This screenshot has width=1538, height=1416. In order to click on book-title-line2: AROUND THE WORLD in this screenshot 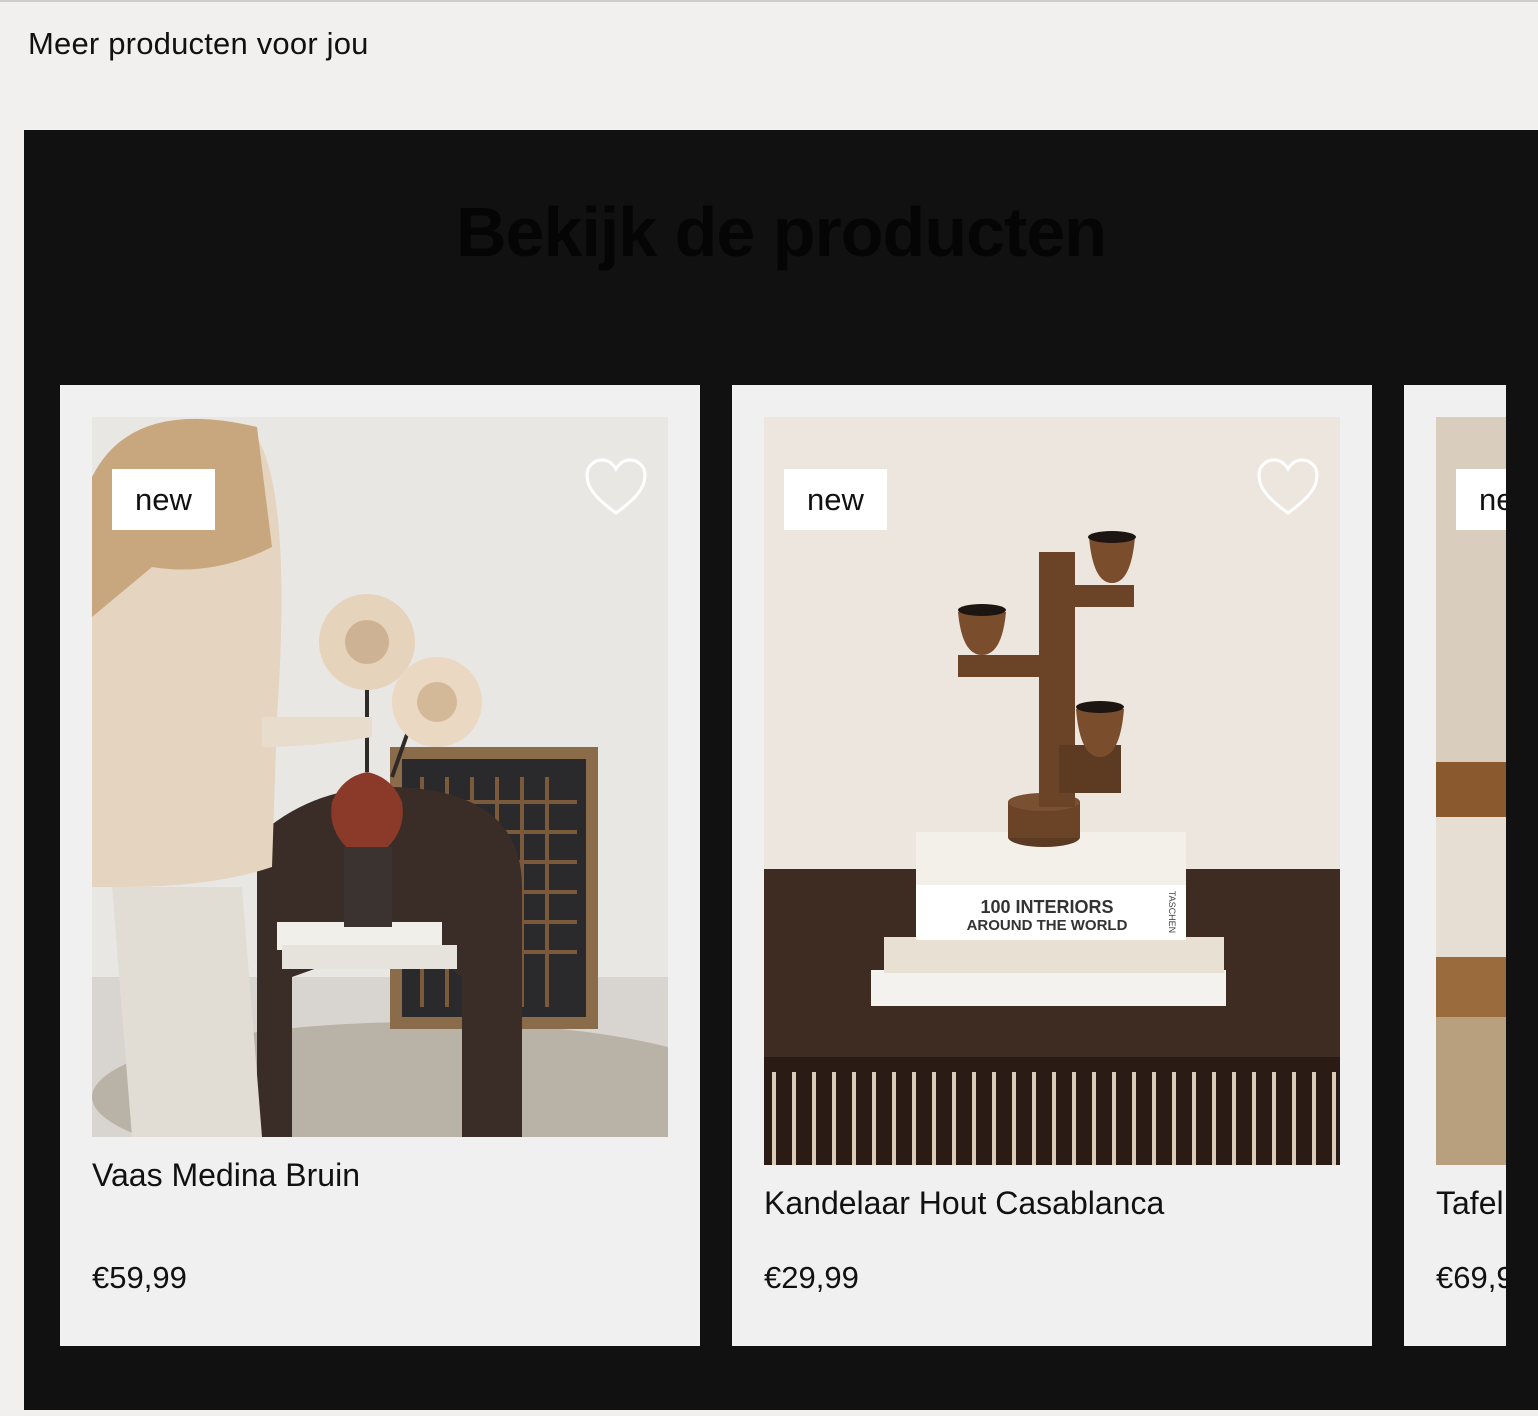, I will do `click(1047, 925)`.